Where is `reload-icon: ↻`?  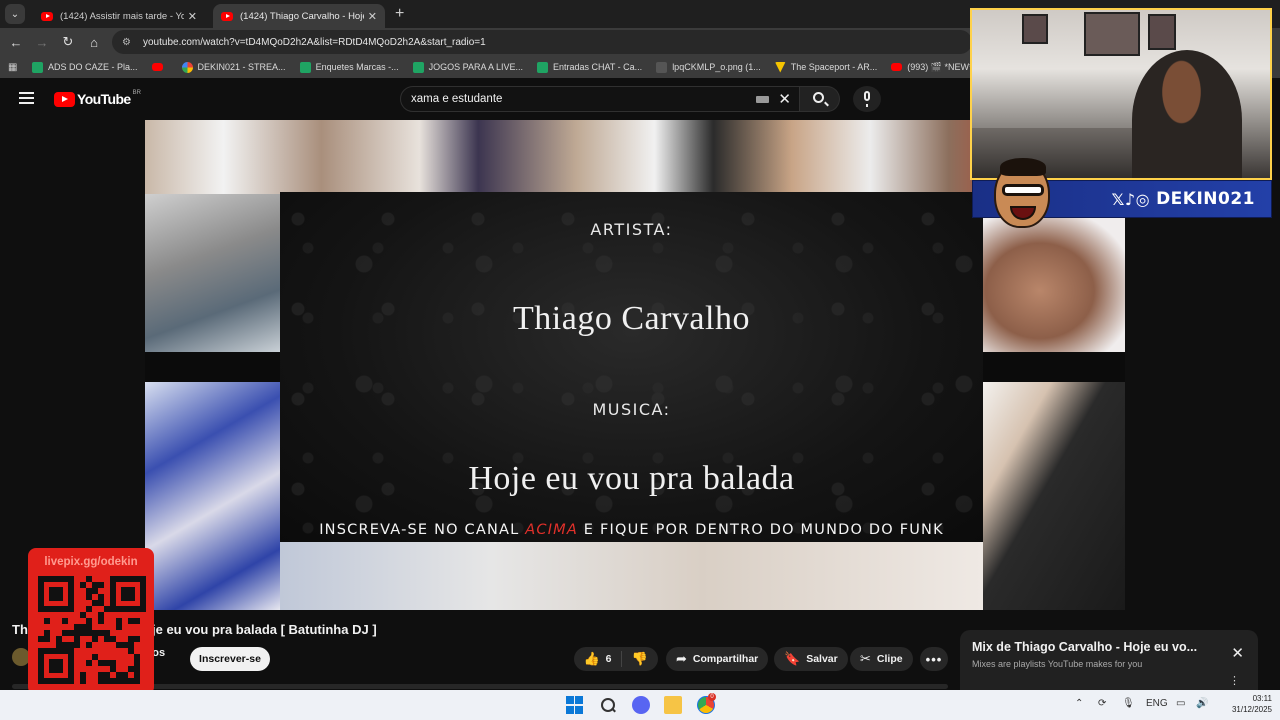 reload-icon: ↻ is located at coordinates (68, 42).